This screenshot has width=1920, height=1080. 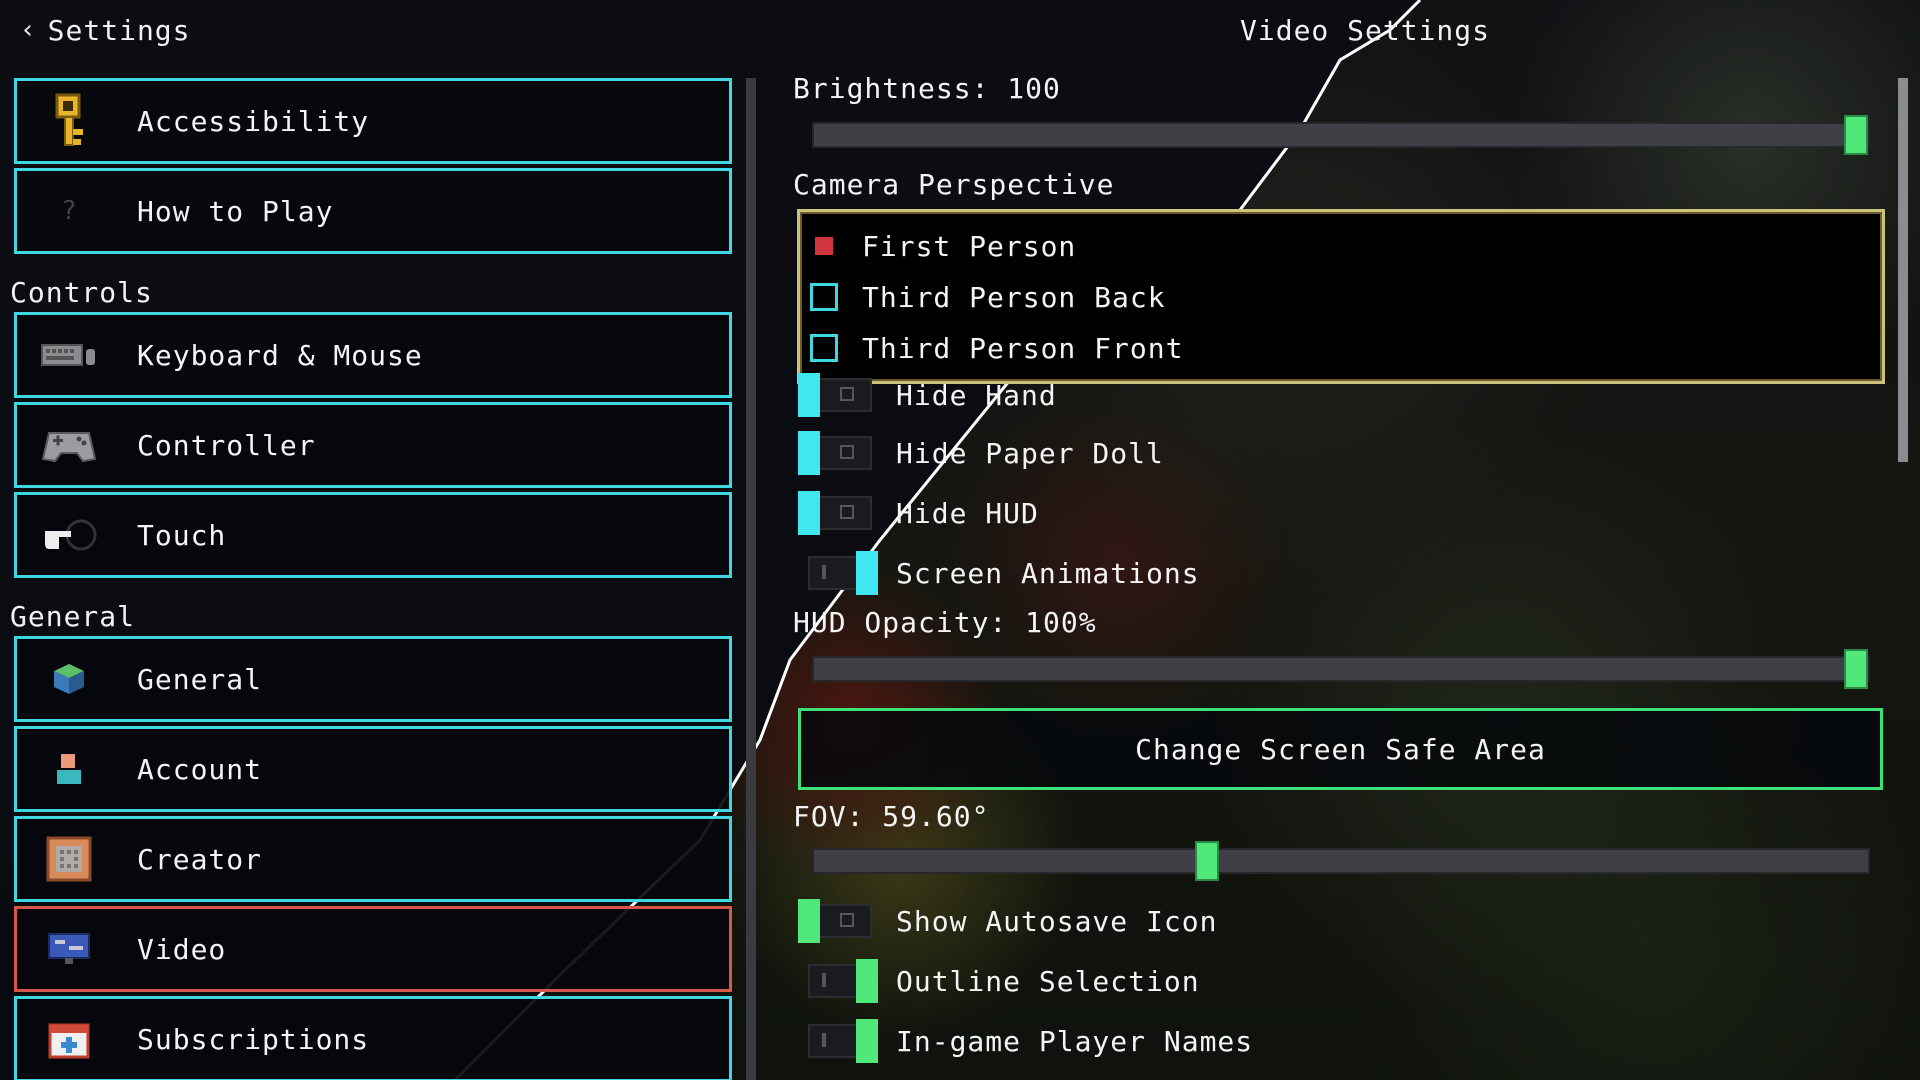 I want to click on radio-third-person-front: Third Person Front, so click(x=996, y=348).